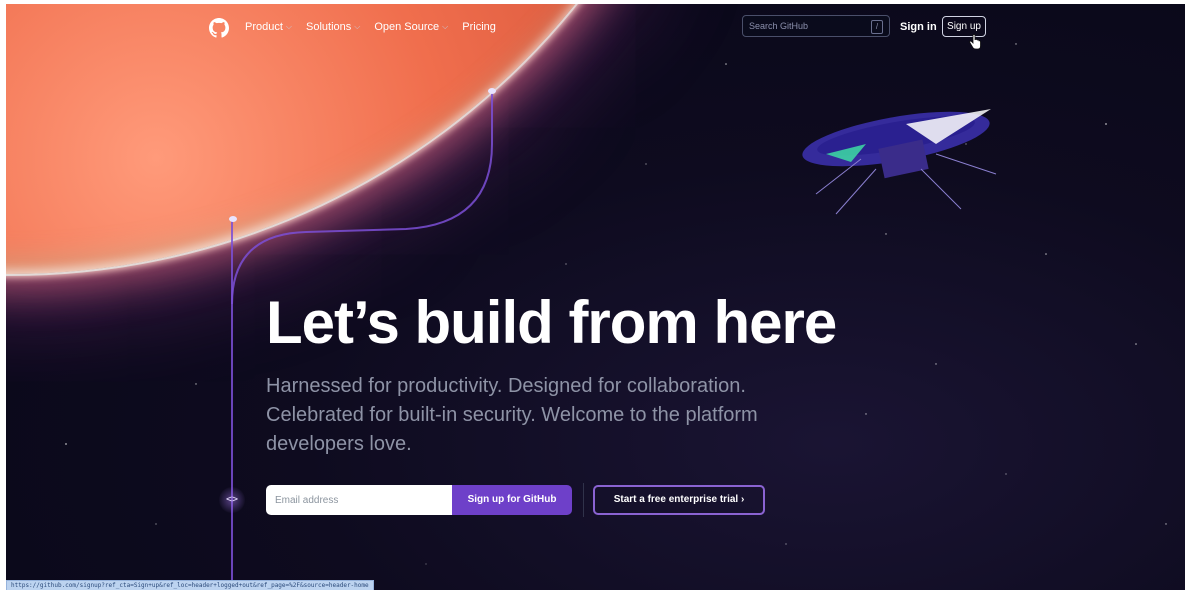 The height and width of the screenshot is (590, 1187). I want to click on sign-in-link: Sign in, so click(918, 27).